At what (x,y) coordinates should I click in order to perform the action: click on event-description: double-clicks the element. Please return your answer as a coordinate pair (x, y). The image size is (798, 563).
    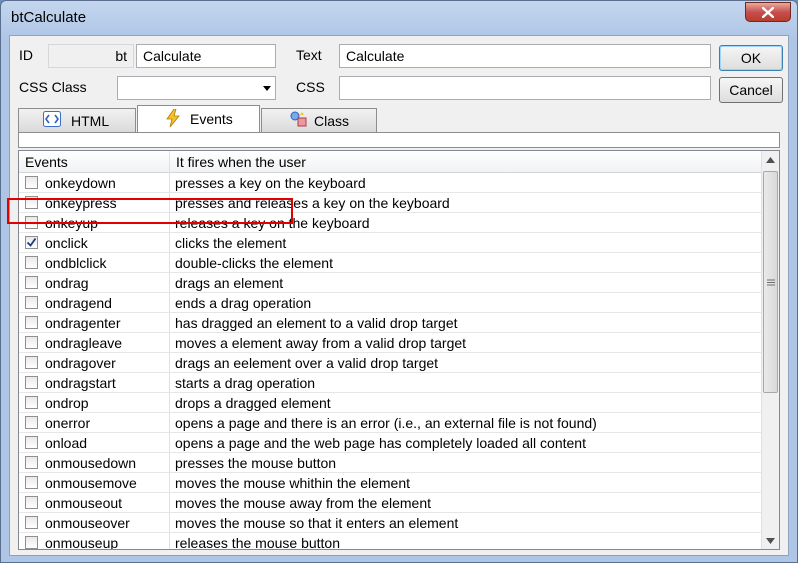
    Looking at the image, I should click on (254, 263).